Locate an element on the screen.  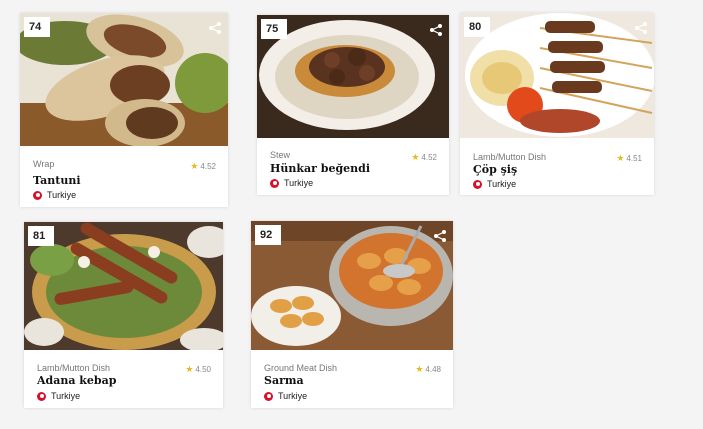
rating-value: 4.51 is located at coordinates (634, 158).